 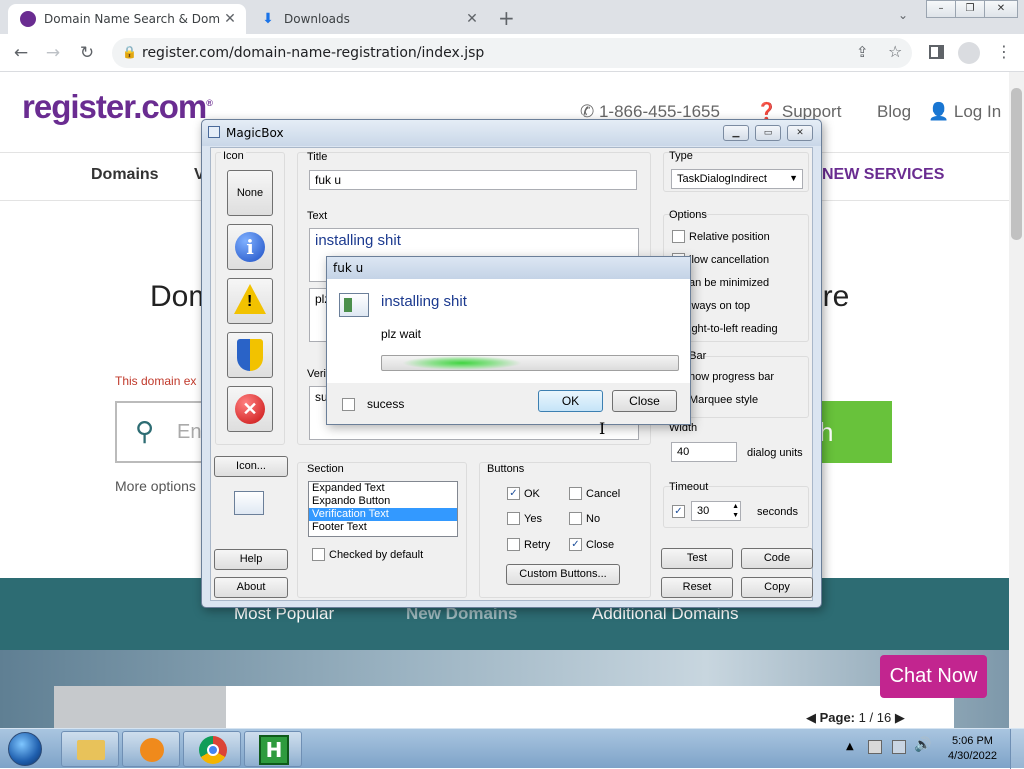 I want to click on profile-avatar-icon, so click(x=969, y=53).